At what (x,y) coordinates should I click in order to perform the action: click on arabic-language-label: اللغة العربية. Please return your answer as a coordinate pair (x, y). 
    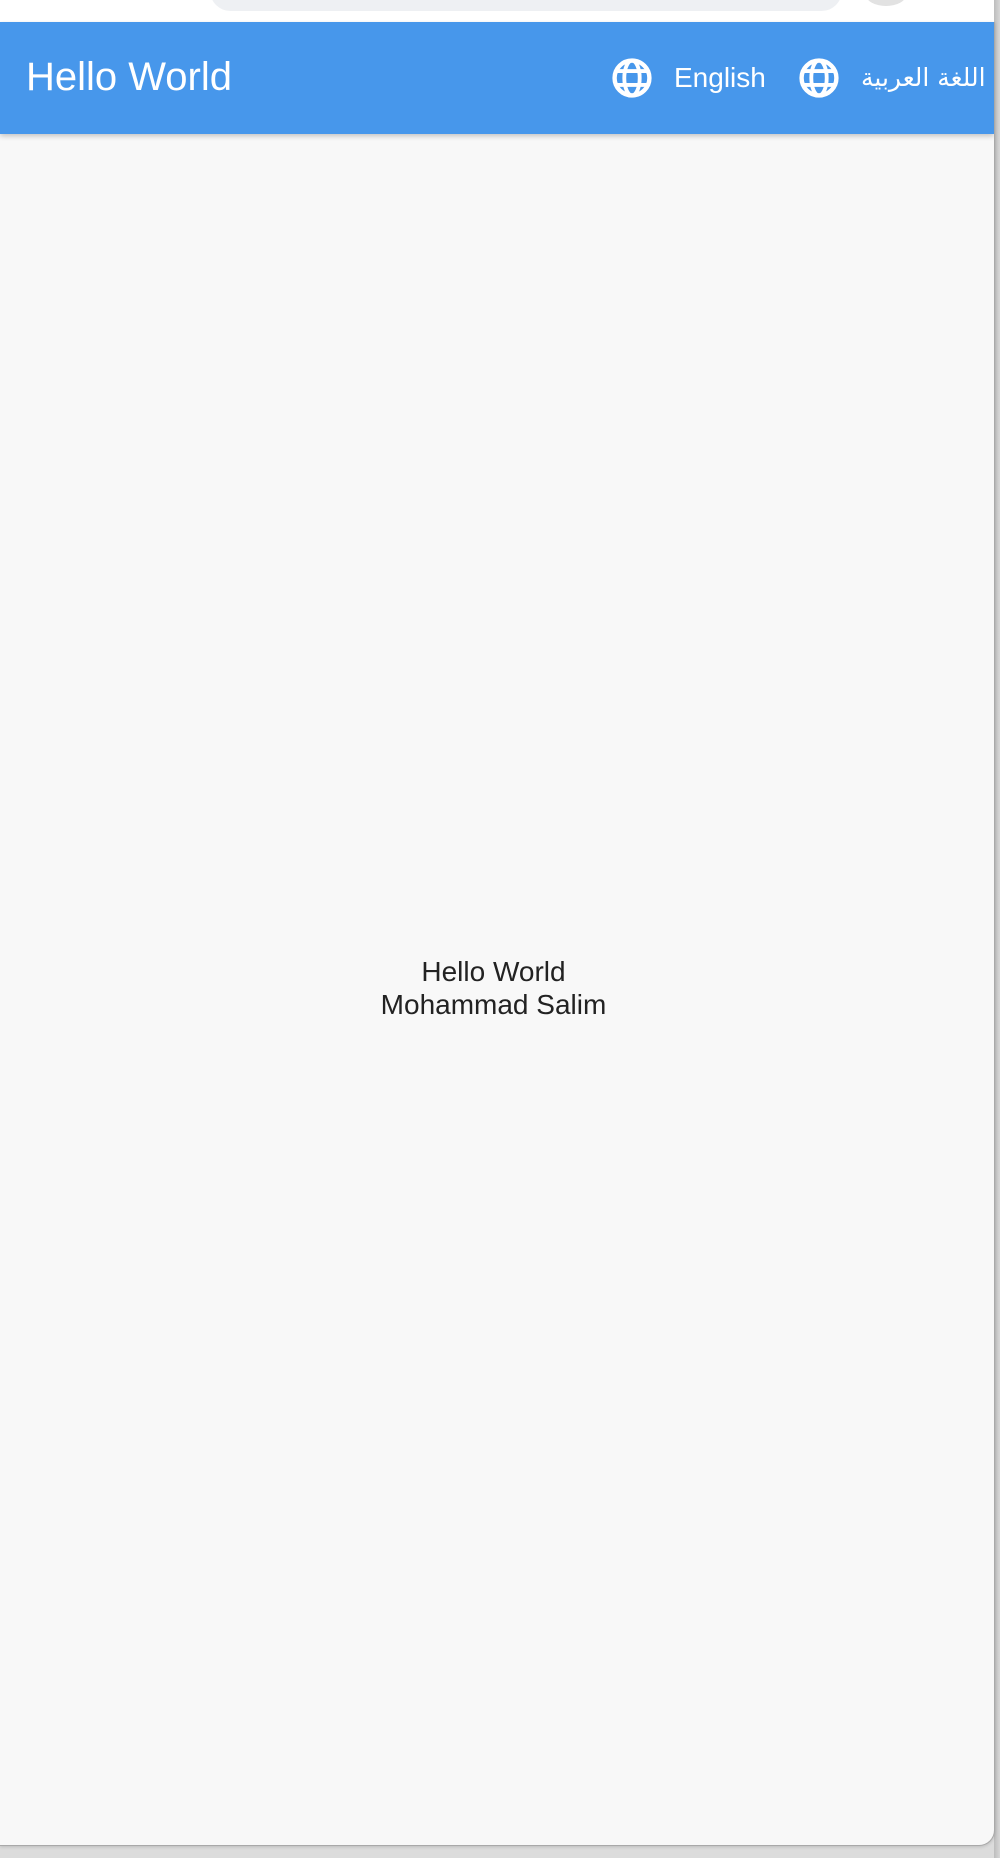
    Looking at the image, I should click on (923, 77).